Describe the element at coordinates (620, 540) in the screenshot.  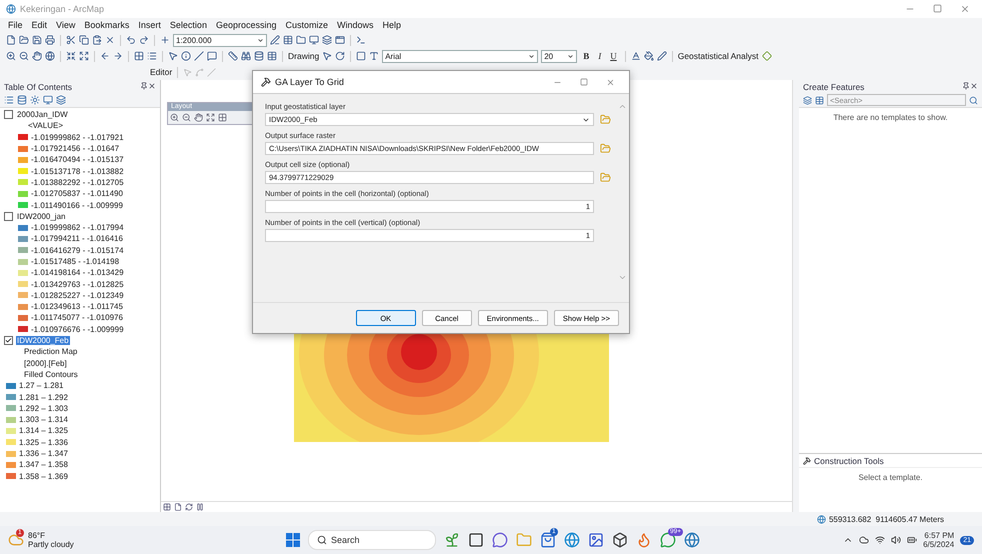
I see `box-icon` at that location.